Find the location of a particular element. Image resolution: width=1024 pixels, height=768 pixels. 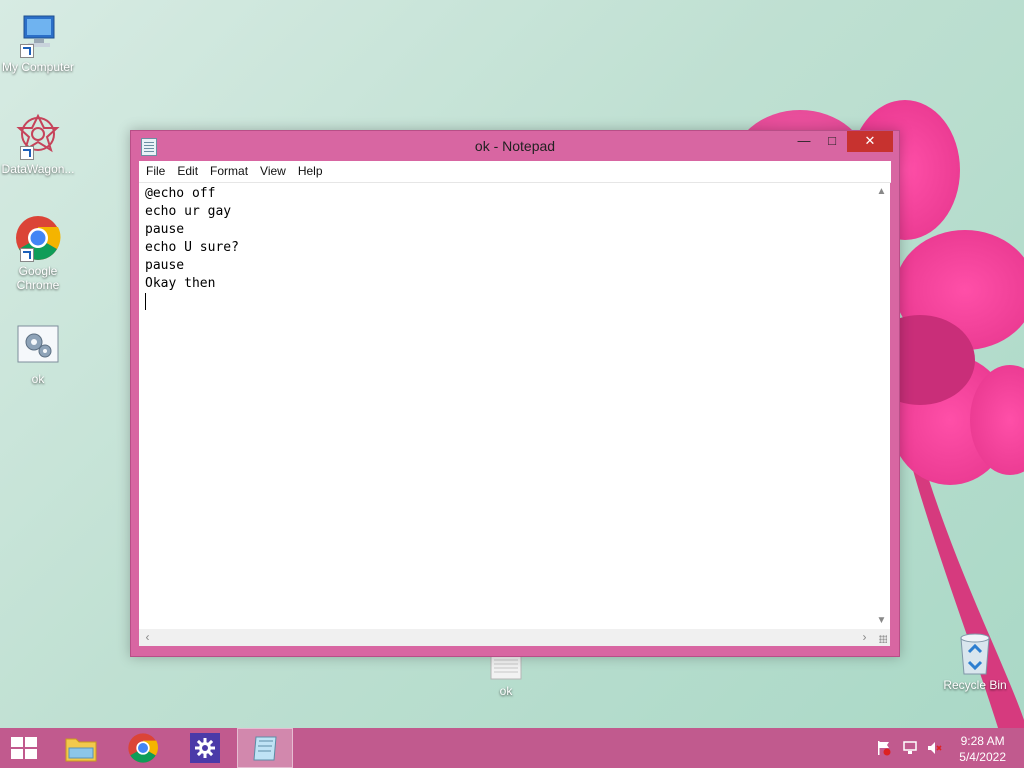

windows-logo-icon is located at coordinates (24, 748).